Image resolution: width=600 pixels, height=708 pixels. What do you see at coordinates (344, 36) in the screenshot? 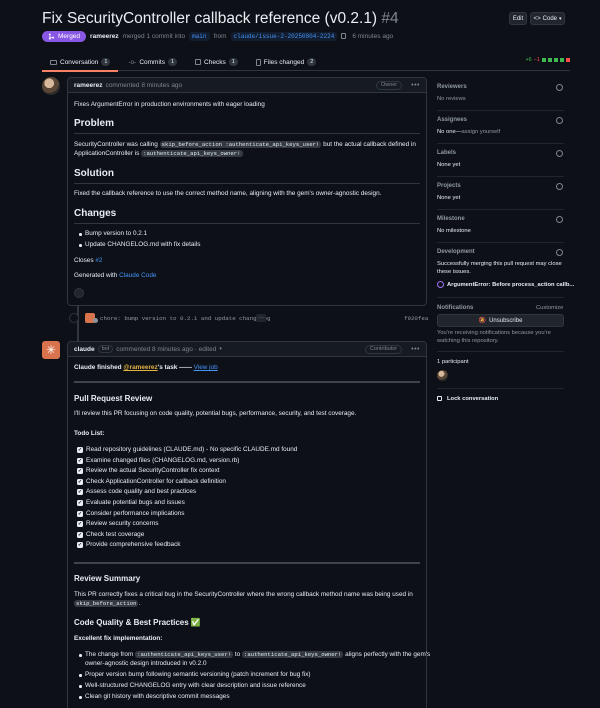
I see `copy-icon` at bounding box center [344, 36].